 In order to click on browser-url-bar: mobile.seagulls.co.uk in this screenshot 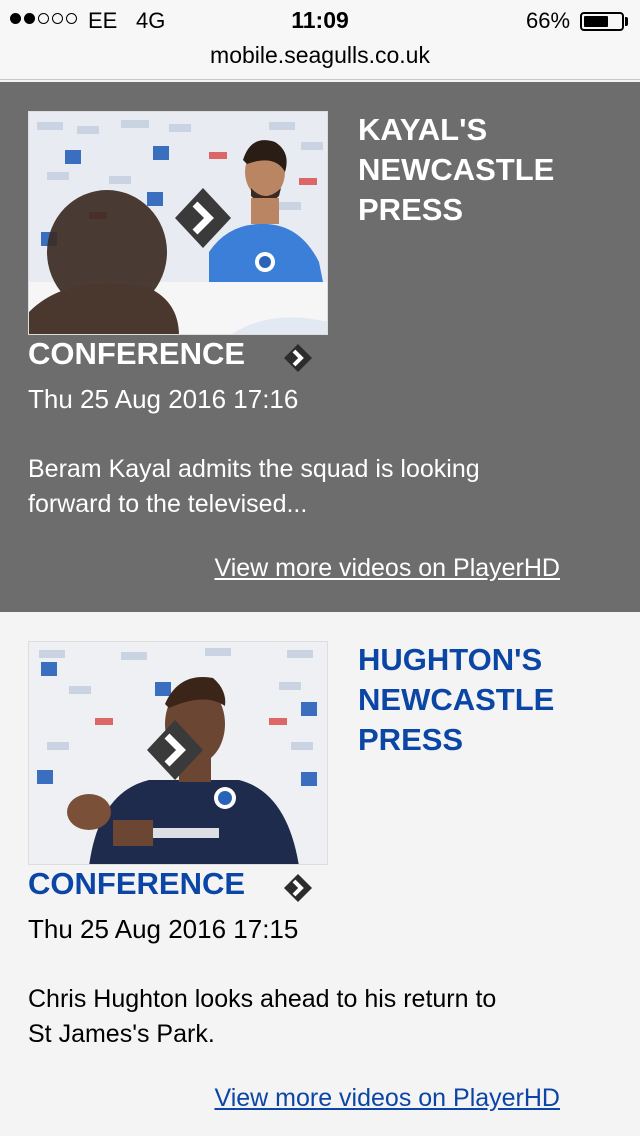, I will do `click(320, 60)`.